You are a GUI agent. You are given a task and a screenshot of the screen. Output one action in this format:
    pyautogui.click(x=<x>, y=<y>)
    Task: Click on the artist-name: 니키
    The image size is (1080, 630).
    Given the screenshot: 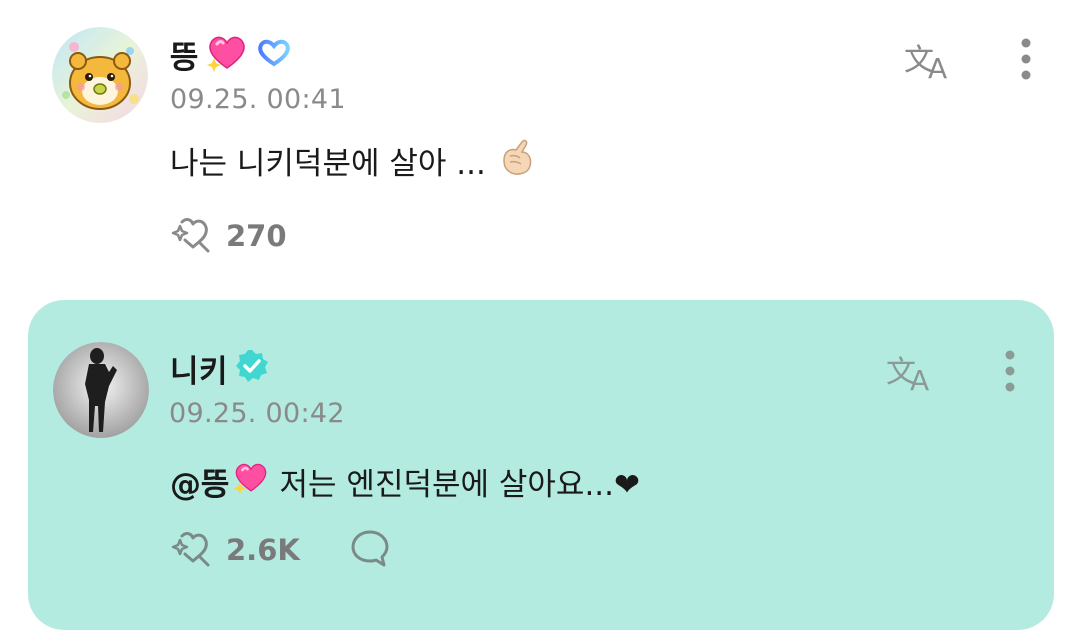 What is the action you would take?
    pyautogui.click(x=199, y=368)
    